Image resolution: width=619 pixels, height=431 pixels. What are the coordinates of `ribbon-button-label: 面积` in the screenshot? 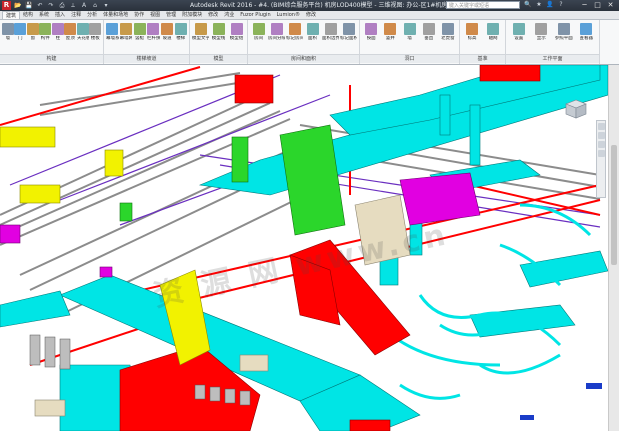 It's located at (312, 38).